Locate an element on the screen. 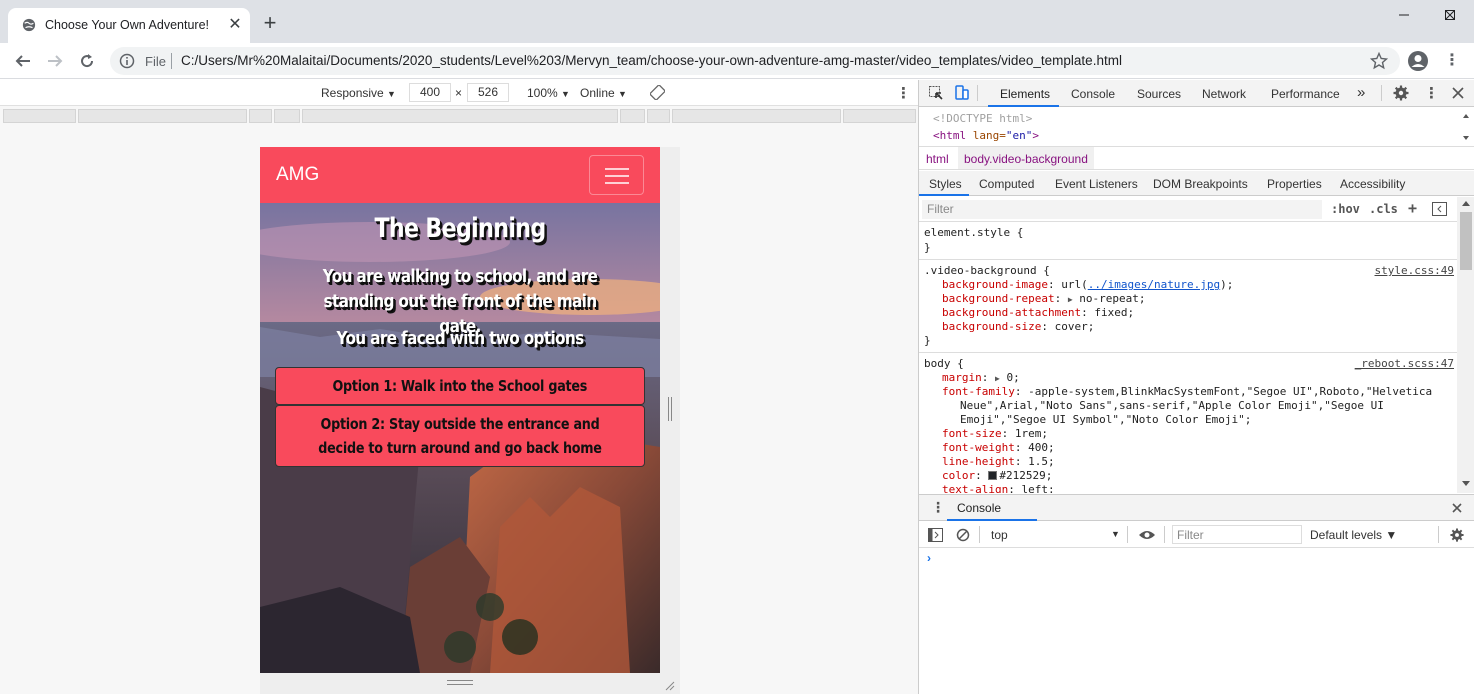 Image resolution: width=1474 pixels, height=694 pixels. element-style-rule: element.style { } is located at coordinates (1188, 241).